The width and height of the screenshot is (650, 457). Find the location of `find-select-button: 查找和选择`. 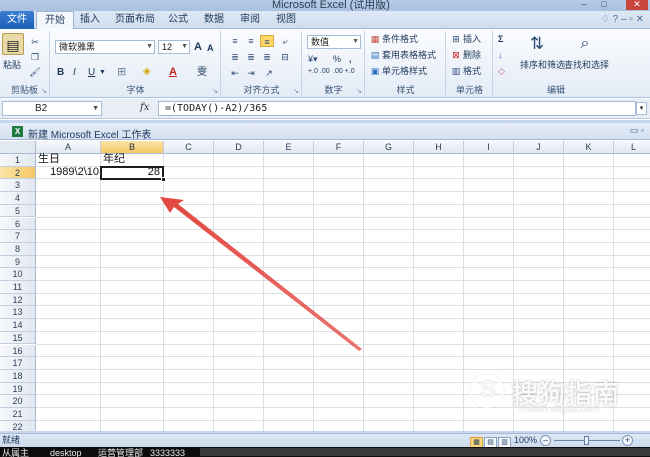

find-select-button: 查找和选择 is located at coordinates (586, 65).